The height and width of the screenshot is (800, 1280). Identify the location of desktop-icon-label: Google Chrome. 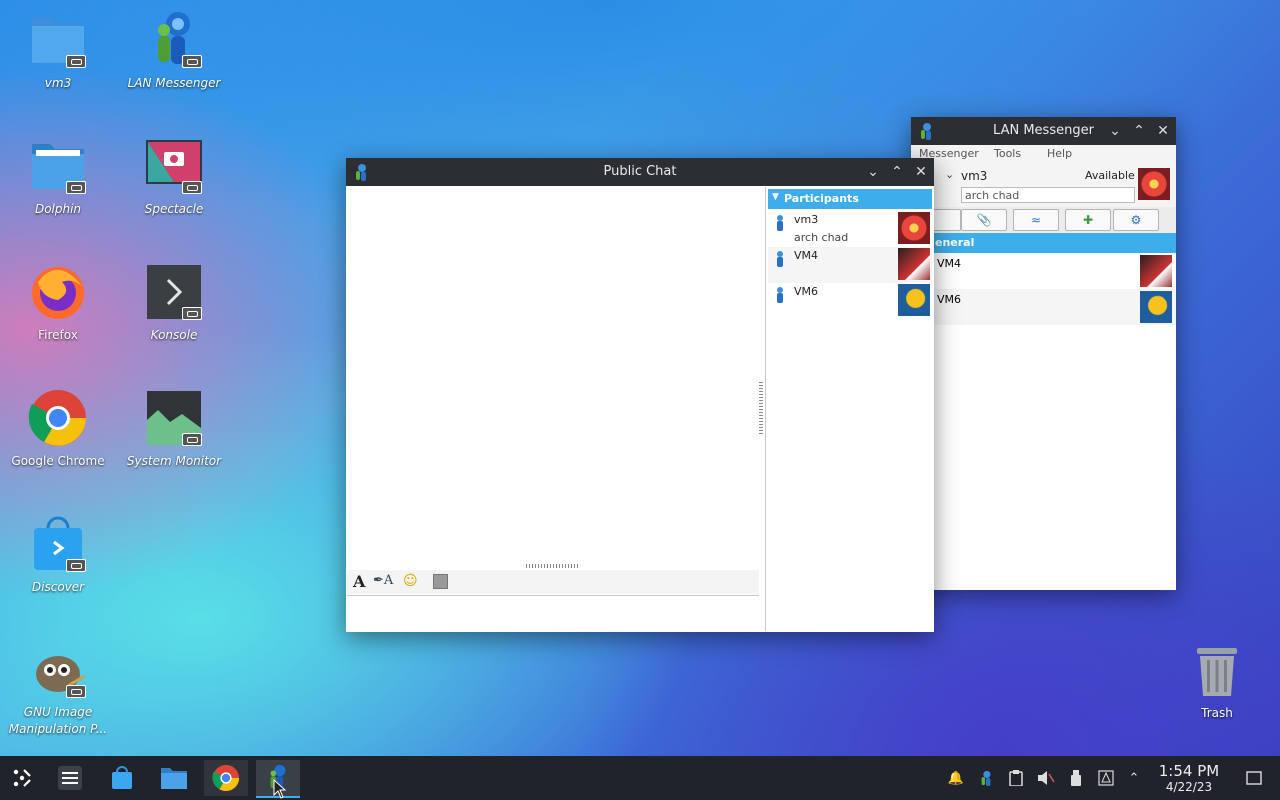
(58, 461).